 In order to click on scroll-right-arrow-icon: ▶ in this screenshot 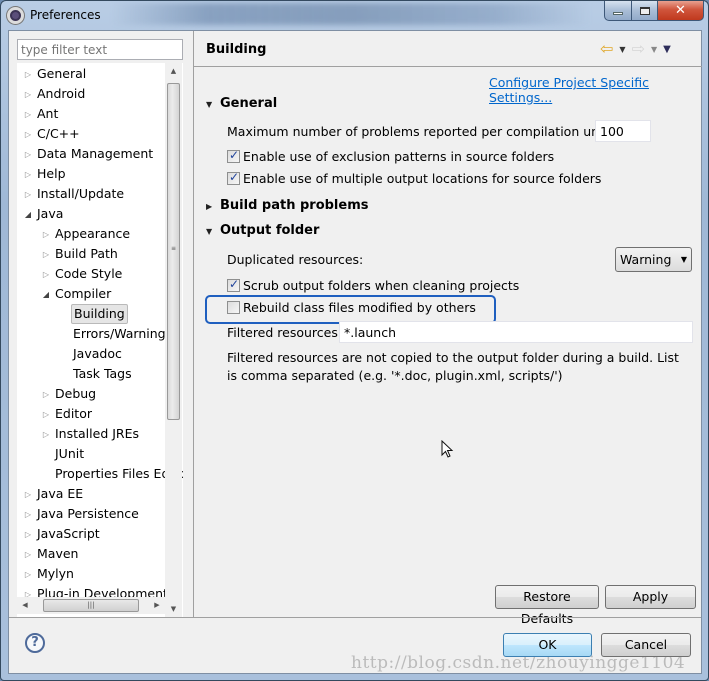, I will do `click(157, 605)`.